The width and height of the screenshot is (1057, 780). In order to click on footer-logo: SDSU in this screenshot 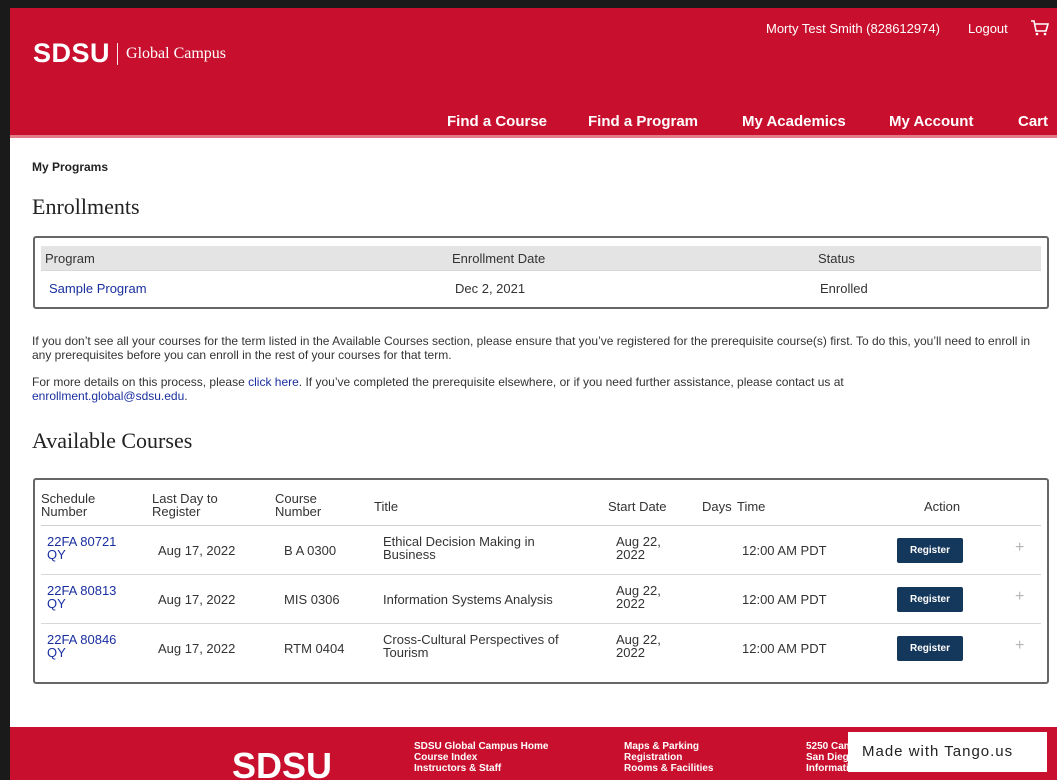, I will do `click(282, 762)`.